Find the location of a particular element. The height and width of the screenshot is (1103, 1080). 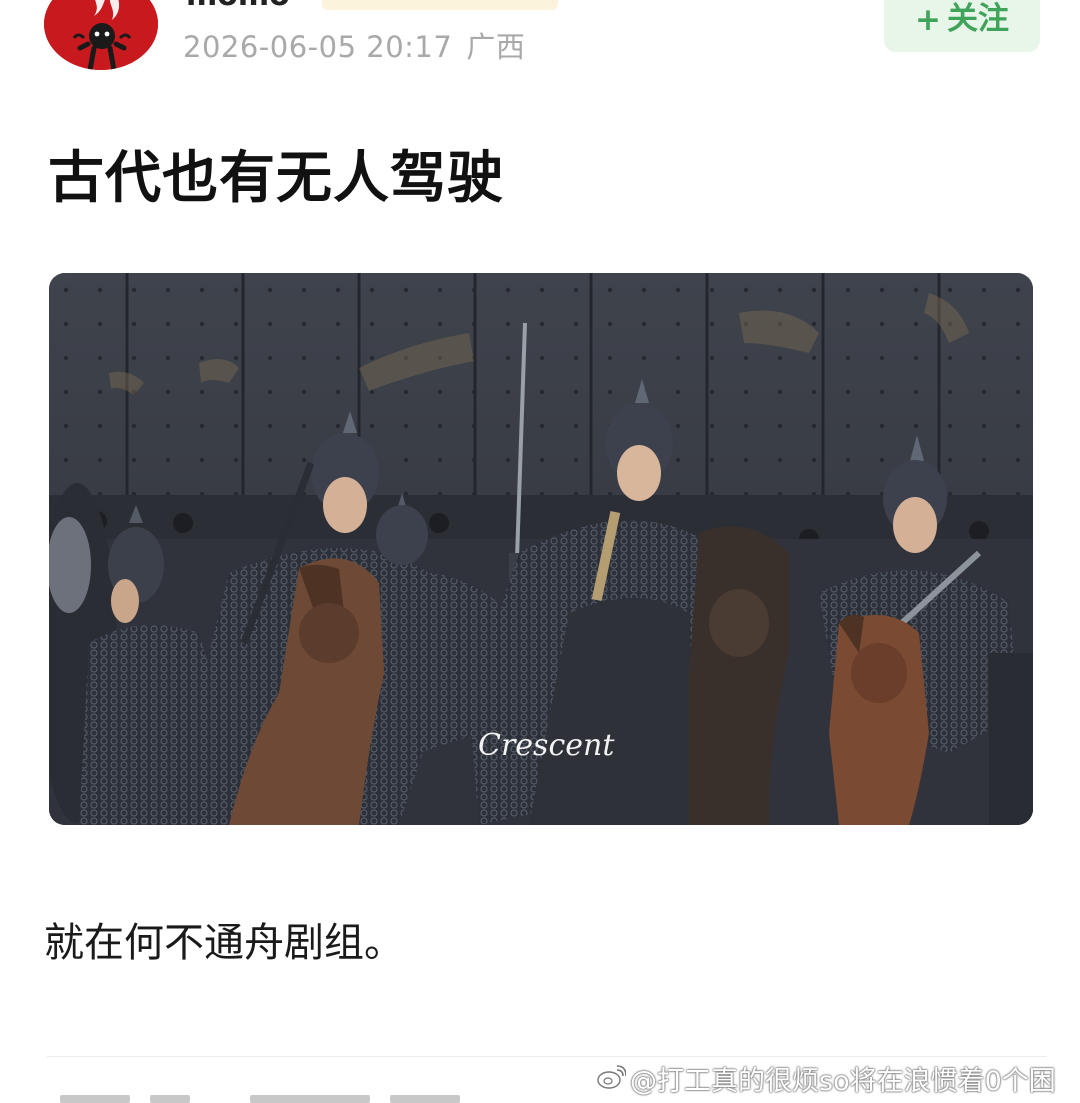

post-timestamp: 2026-06-05 20:17 is located at coordinates (318, 47).